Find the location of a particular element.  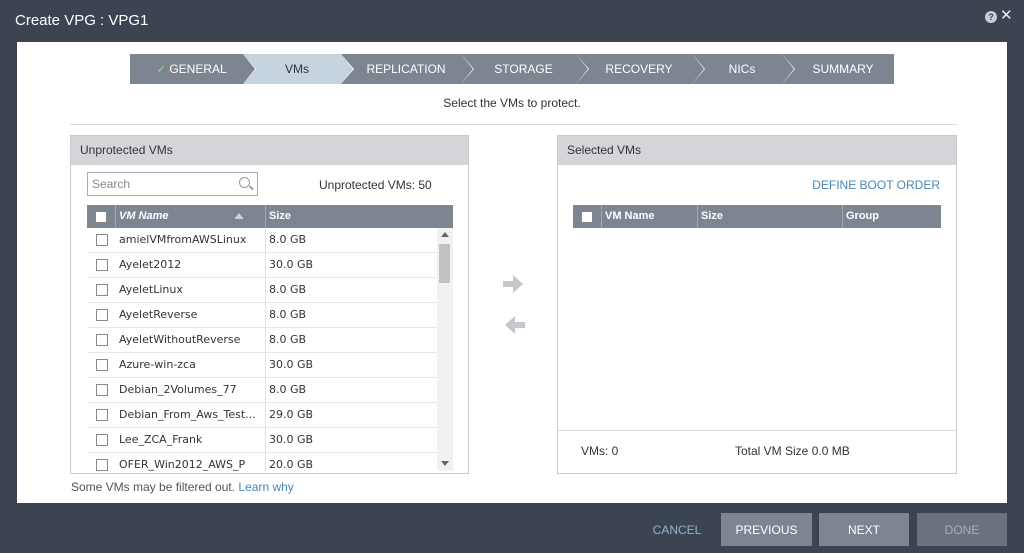

grid-header: VM Name Size is located at coordinates (270, 216).